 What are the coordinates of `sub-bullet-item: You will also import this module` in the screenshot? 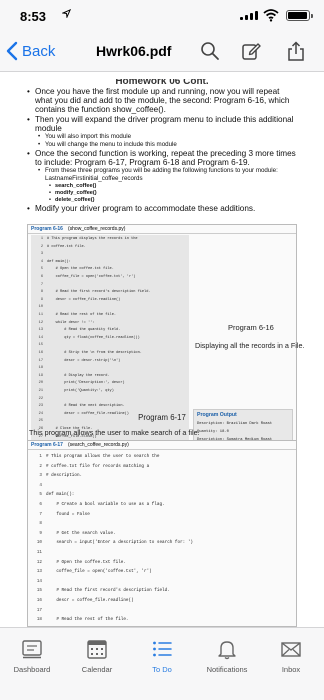 It's located at (162, 137).